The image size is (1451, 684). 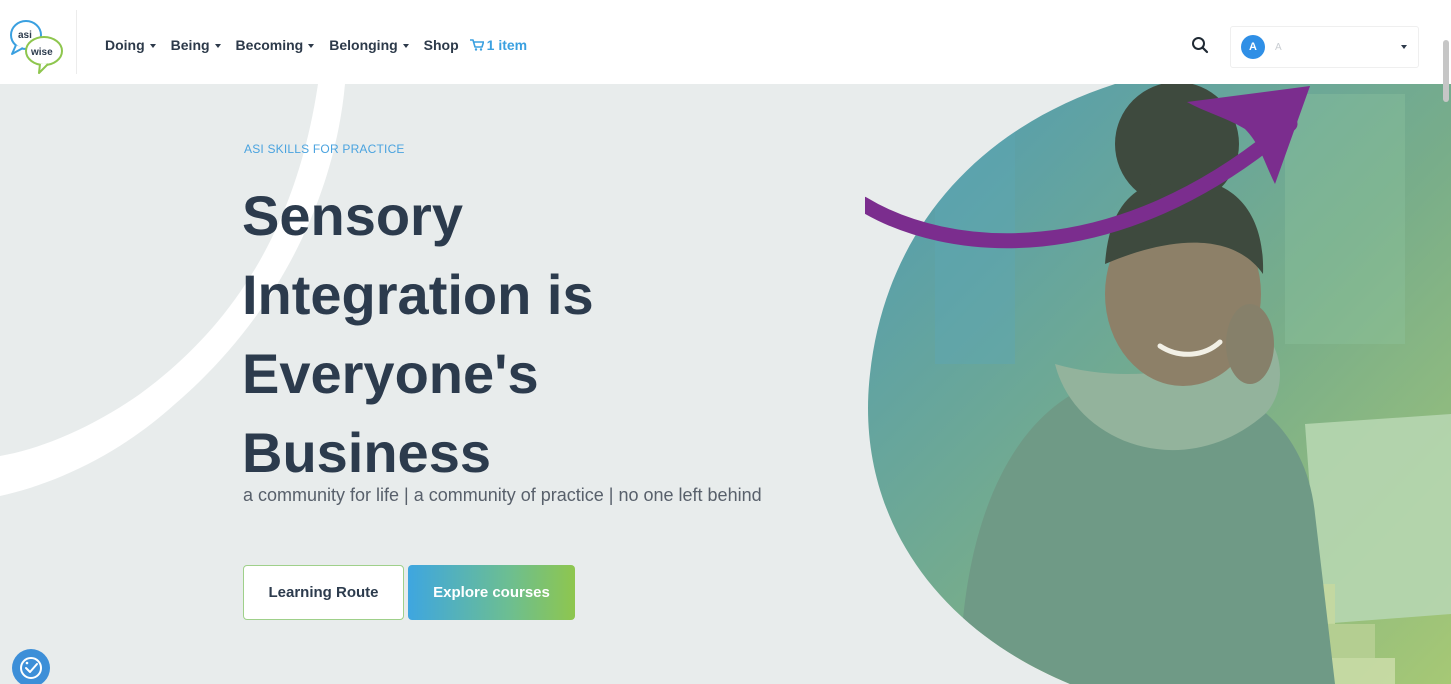 What do you see at coordinates (1278, 47) in the screenshot?
I see `user-name: A` at bounding box center [1278, 47].